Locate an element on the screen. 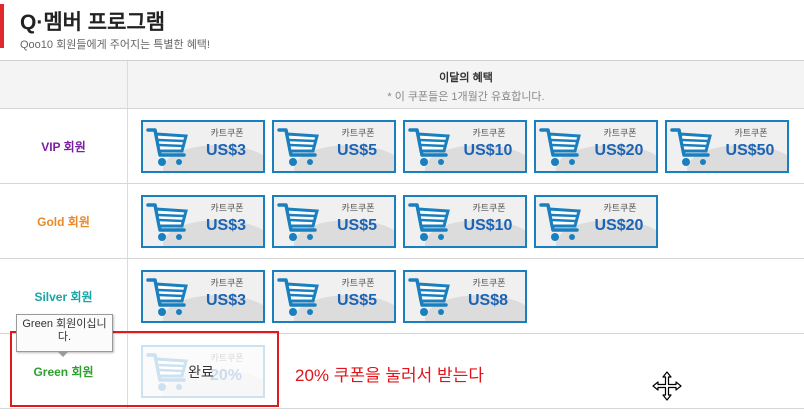  table-header-empty-cell is located at coordinates (64, 84).